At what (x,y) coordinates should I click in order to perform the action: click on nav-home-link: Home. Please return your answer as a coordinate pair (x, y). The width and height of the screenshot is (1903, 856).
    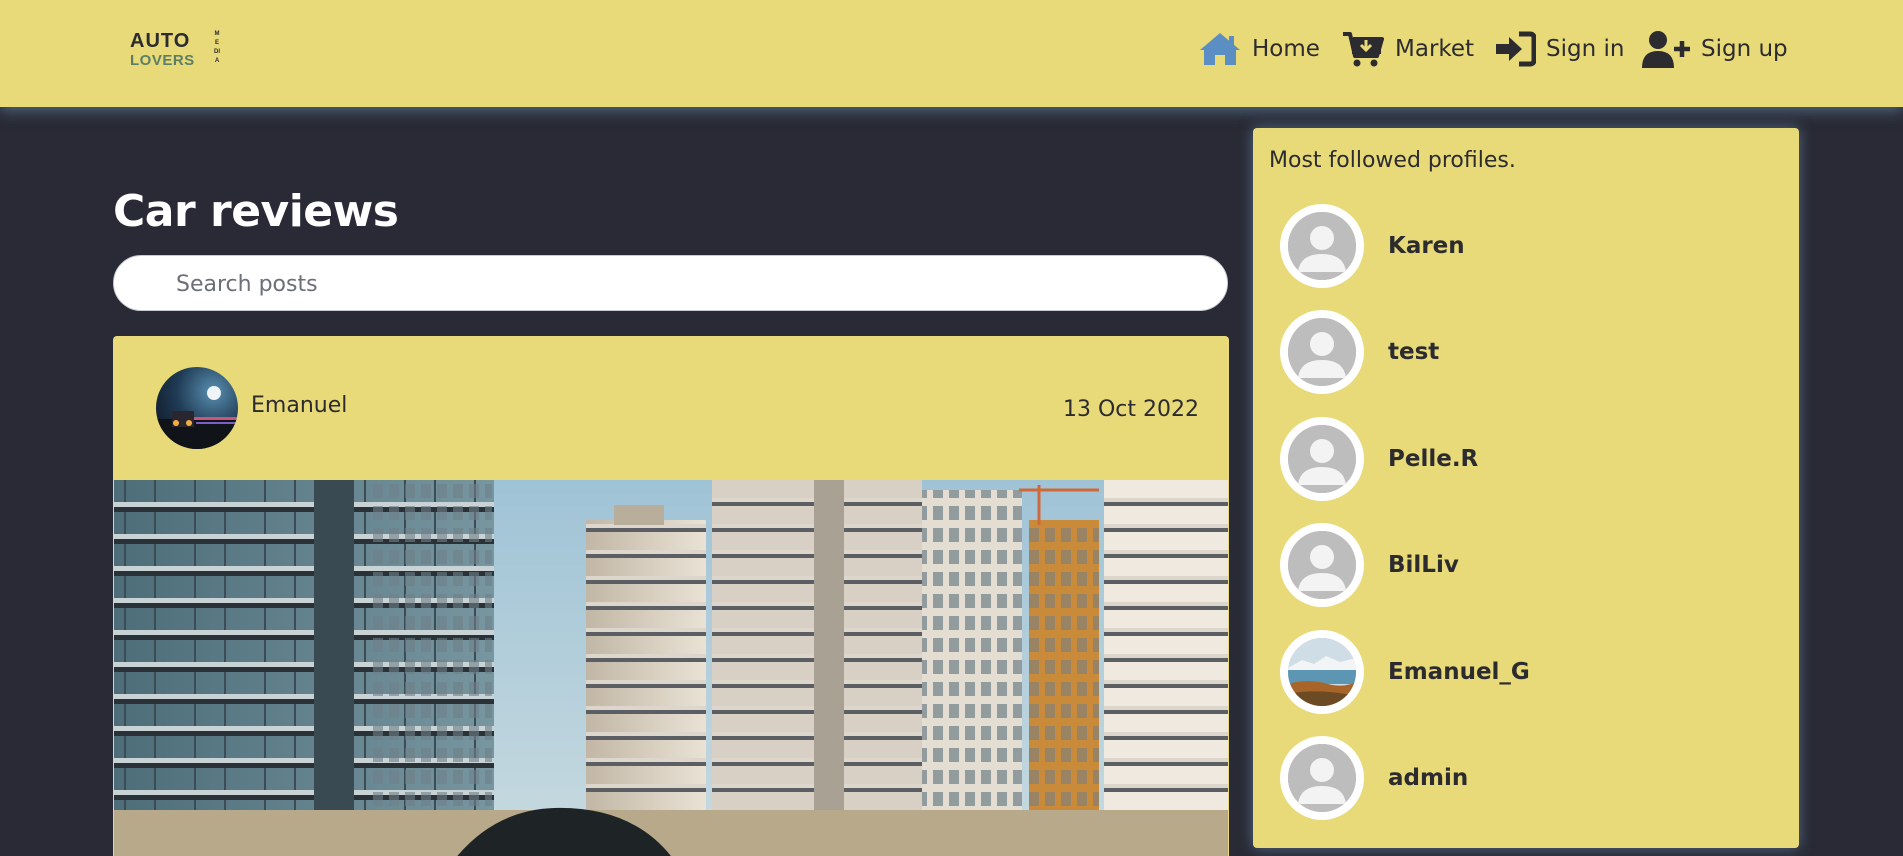
    Looking at the image, I should click on (1259, 49).